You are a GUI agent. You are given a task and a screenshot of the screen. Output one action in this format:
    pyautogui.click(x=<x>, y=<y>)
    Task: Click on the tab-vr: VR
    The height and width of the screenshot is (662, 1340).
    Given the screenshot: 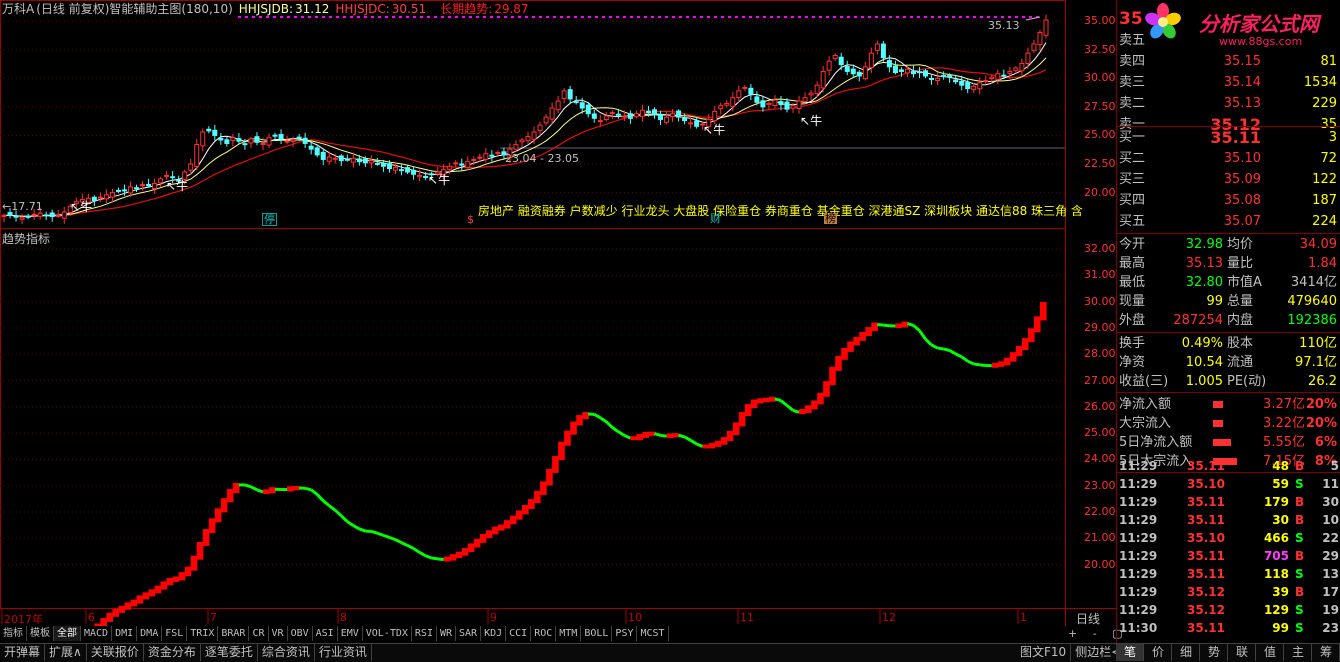 What is the action you would take?
    pyautogui.click(x=278, y=633)
    